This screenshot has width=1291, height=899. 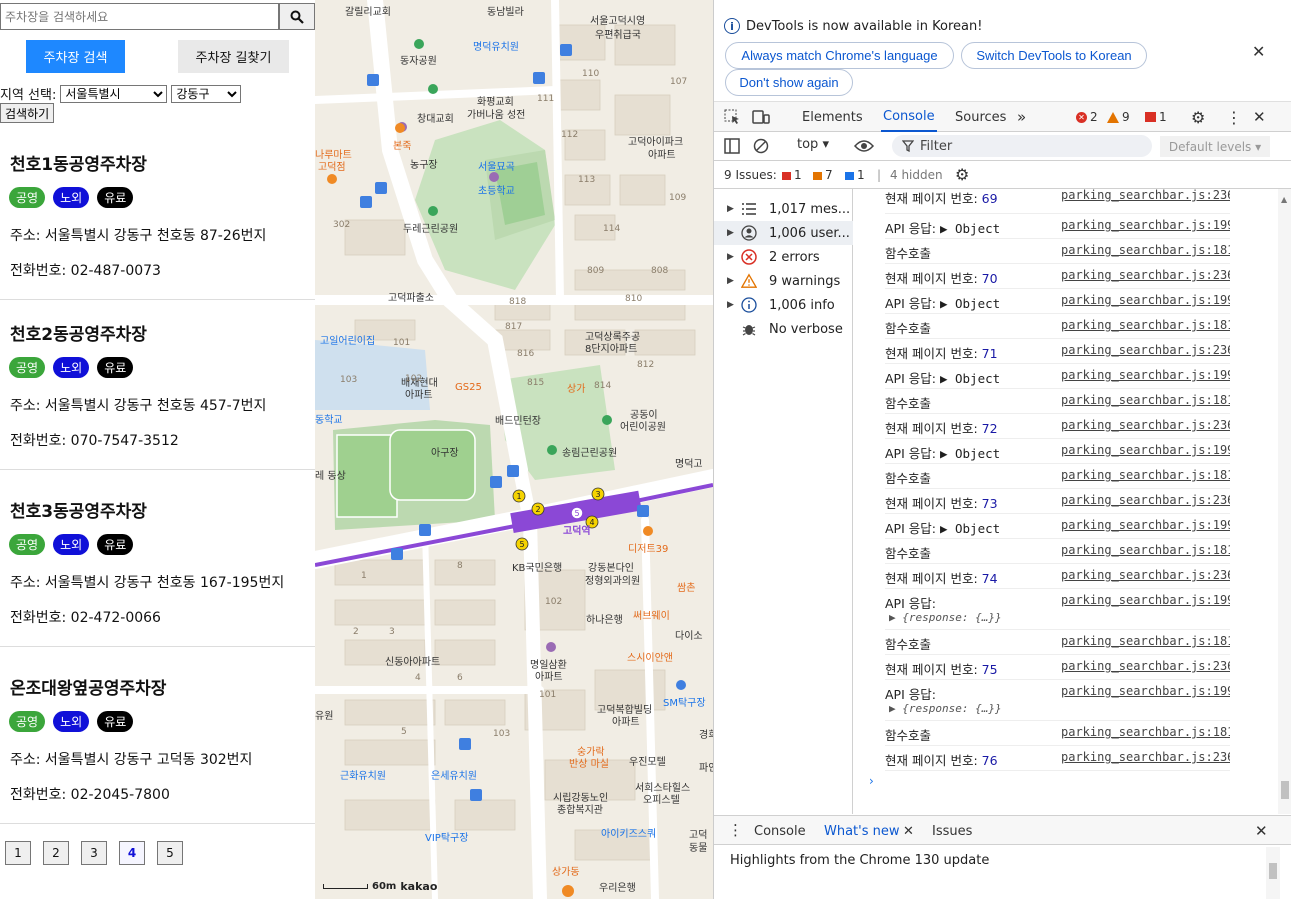 What do you see at coordinates (18, 853) in the screenshot?
I see `page-button: 1` at bounding box center [18, 853].